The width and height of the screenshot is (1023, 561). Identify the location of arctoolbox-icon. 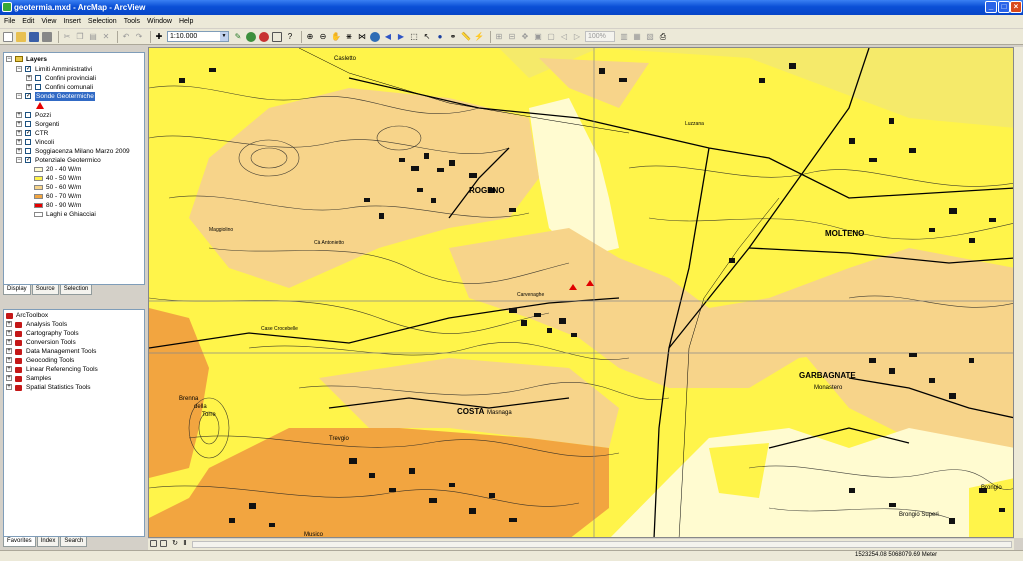
(264, 36).